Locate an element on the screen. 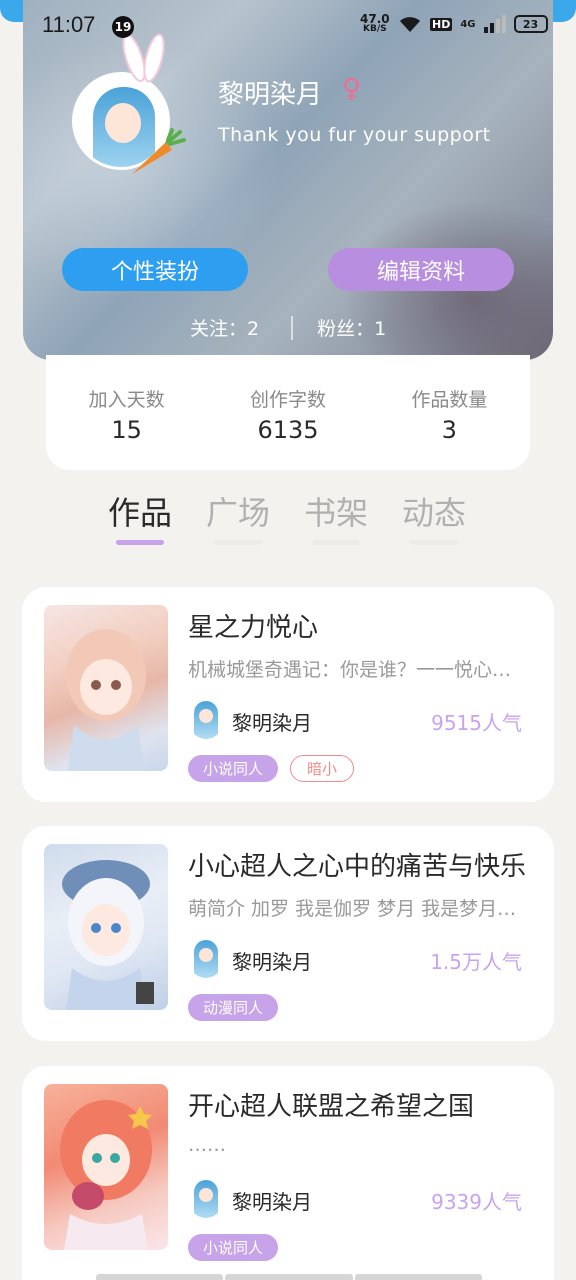 The width and height of the screenshot is (576, 1280). popularity: 9515人气 is located at coordinates (476, 723).